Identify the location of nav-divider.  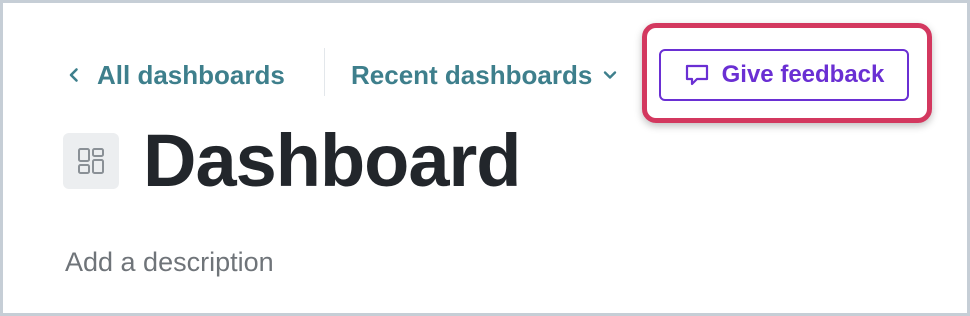
(324, 72).